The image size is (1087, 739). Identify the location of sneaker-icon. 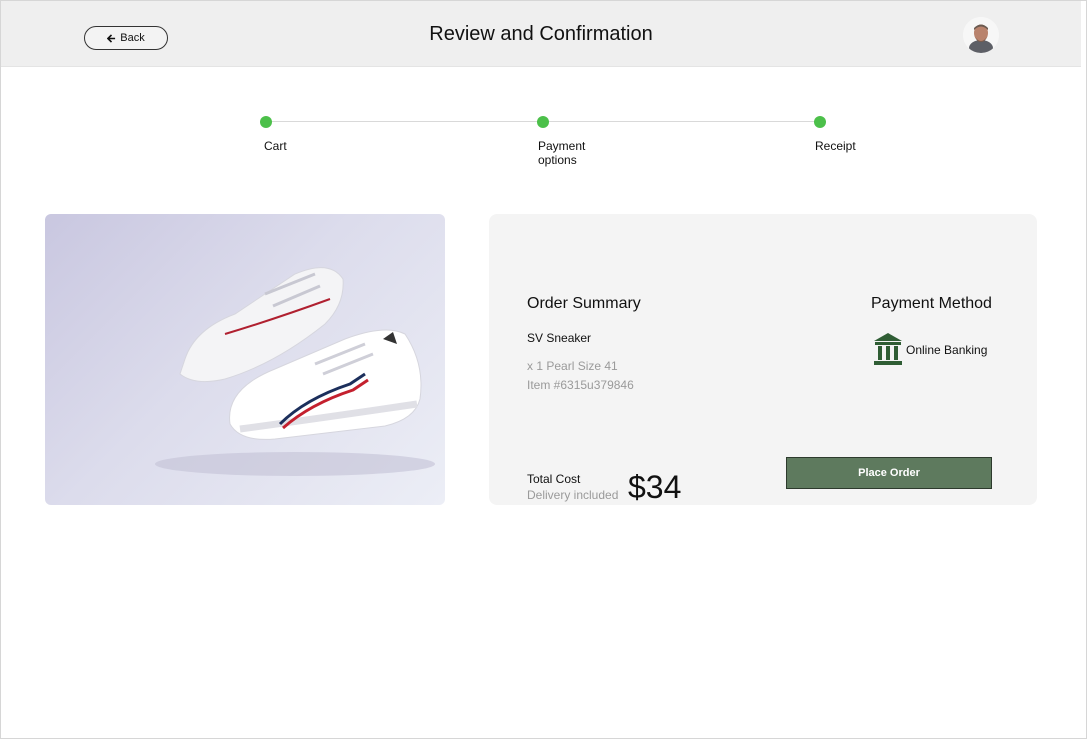
(295, 371).